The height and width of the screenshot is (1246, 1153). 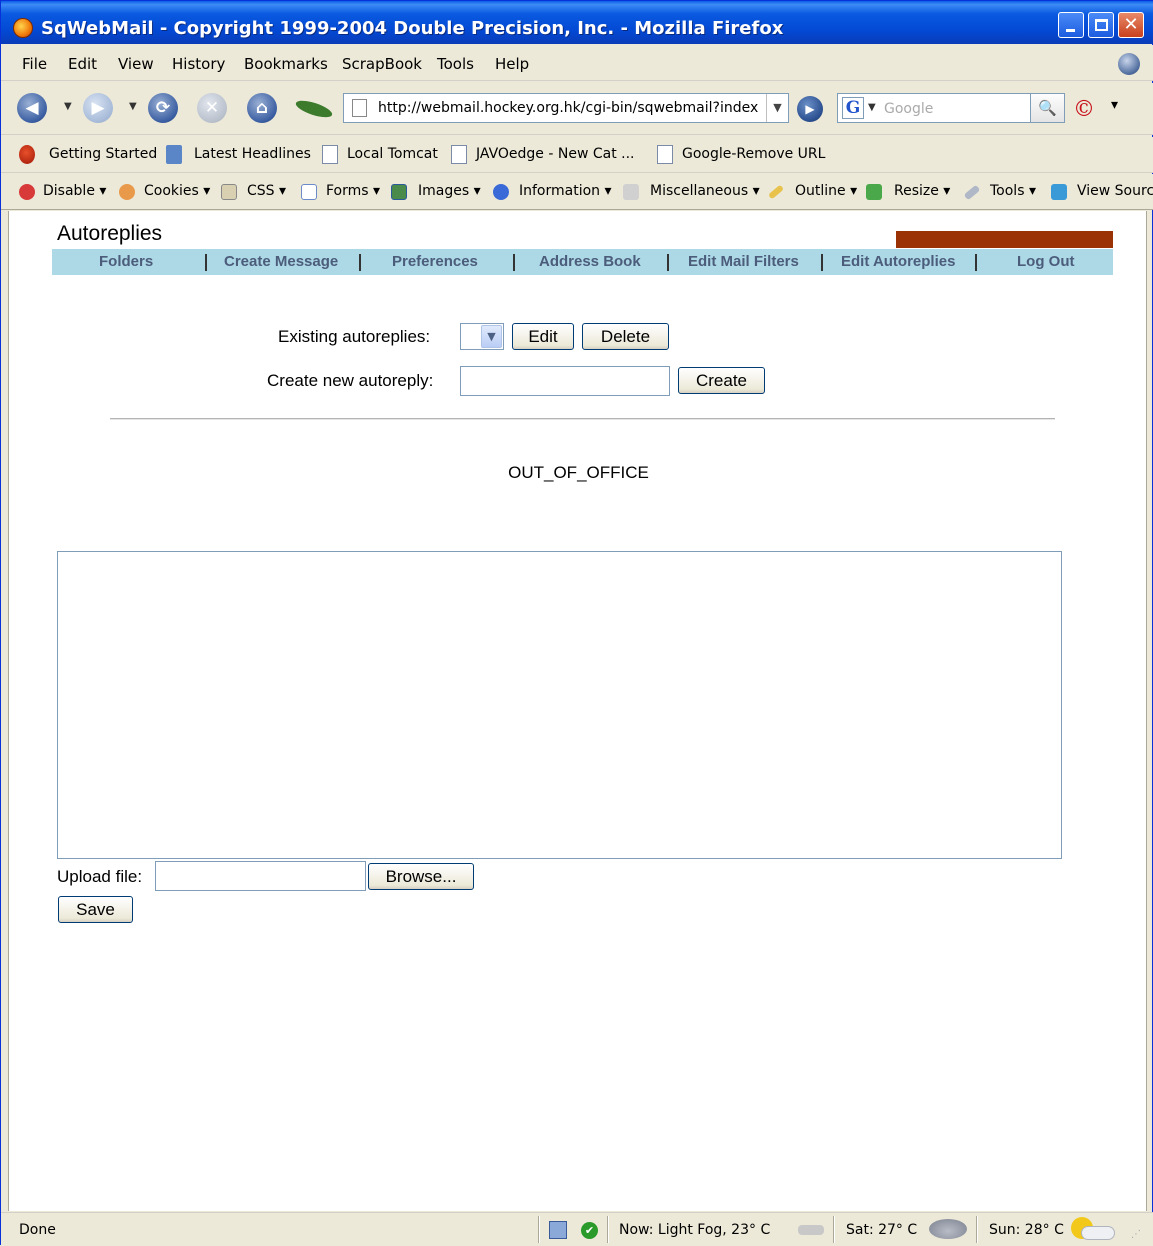 What do you see at coordinates (810, 109) in the screenshot?
I see `go-button: ▶` at bounding box center [810, 109].